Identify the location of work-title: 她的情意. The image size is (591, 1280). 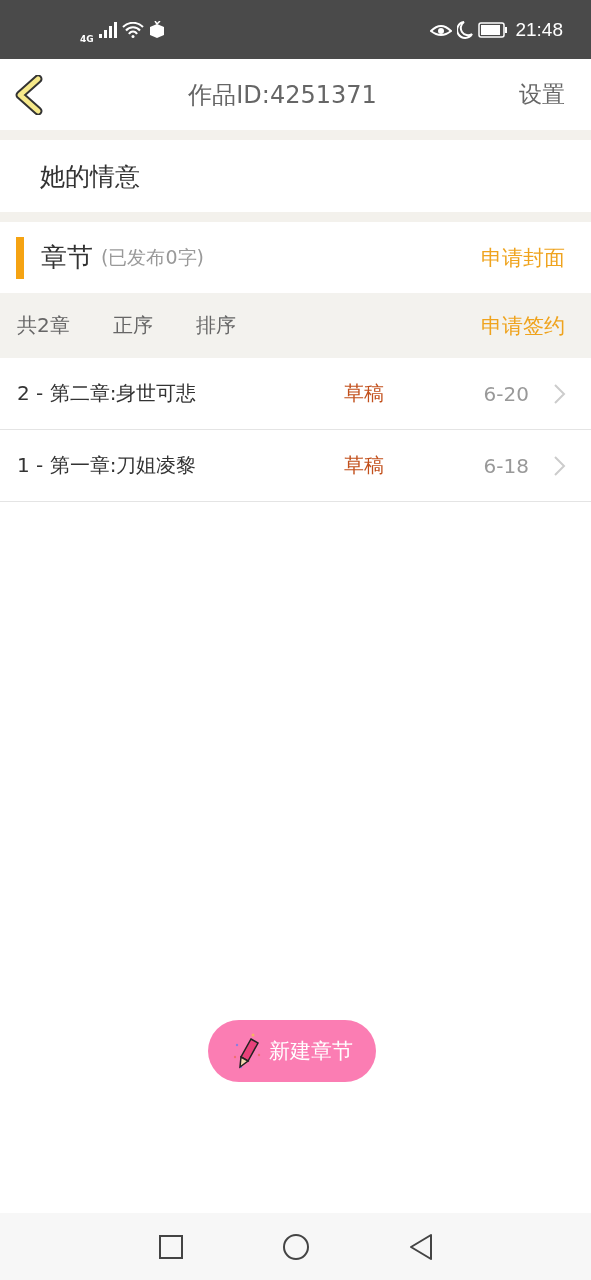
(90, 176).